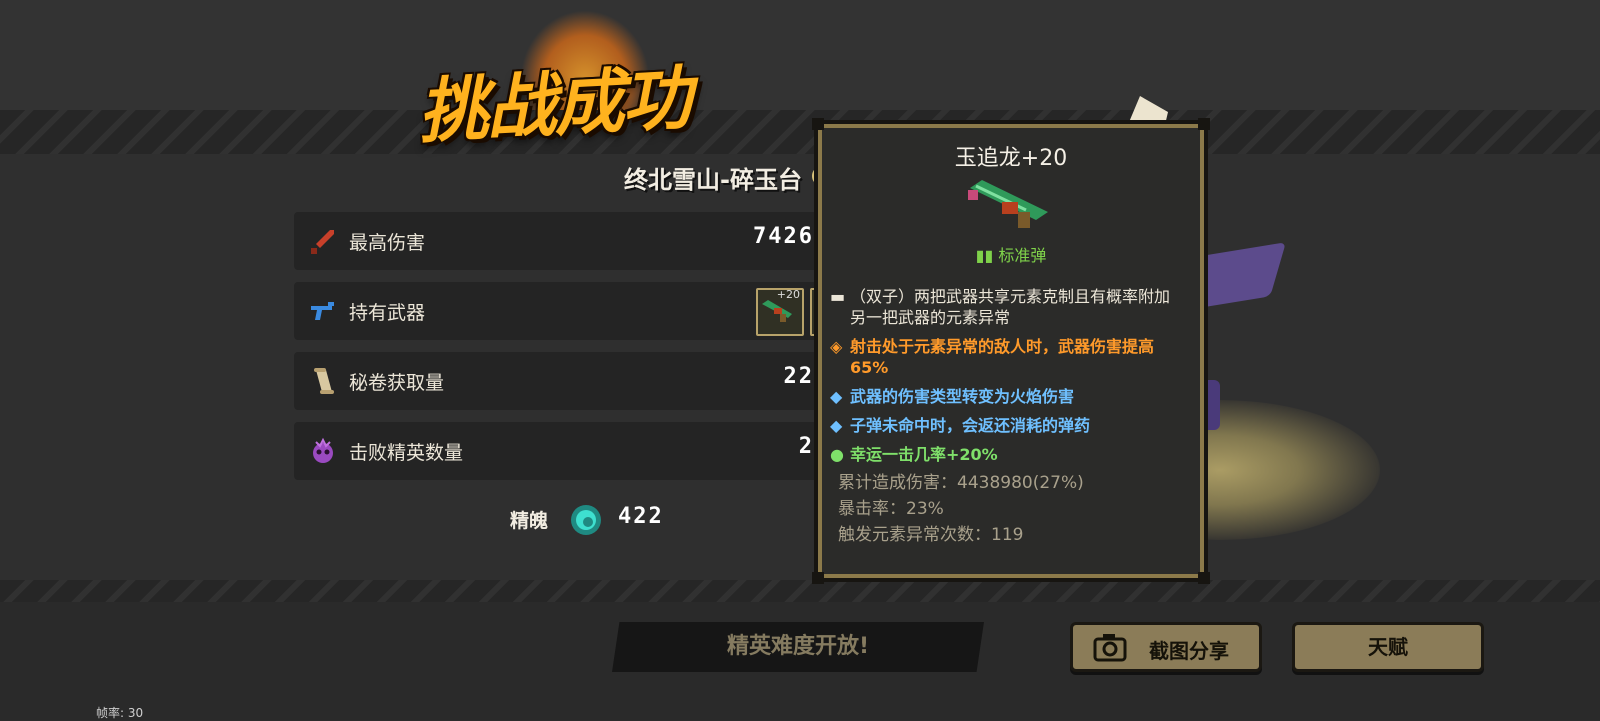 The width and height of the screenshot is (1600, 721). Describe the element at coordinates (891, 509) in the screenshot. I see `crit-rate-stat: 暴击率：23%` at that location.